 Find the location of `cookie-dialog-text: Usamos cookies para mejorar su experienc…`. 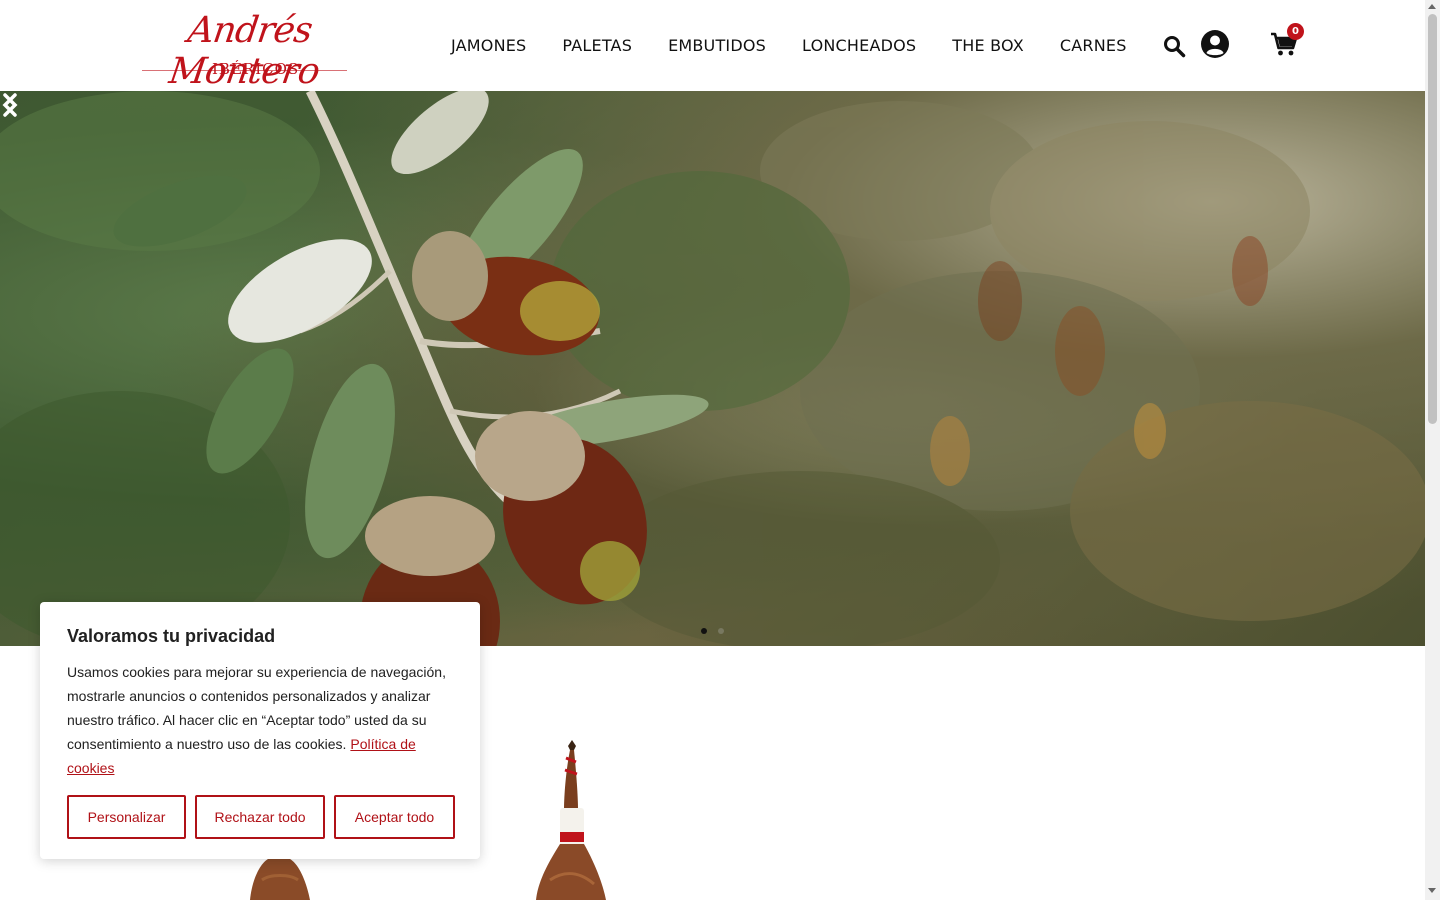

cookie-dialog-text: Usamos cookies para mejorar su experienc… is located at coordinates (262, 720).